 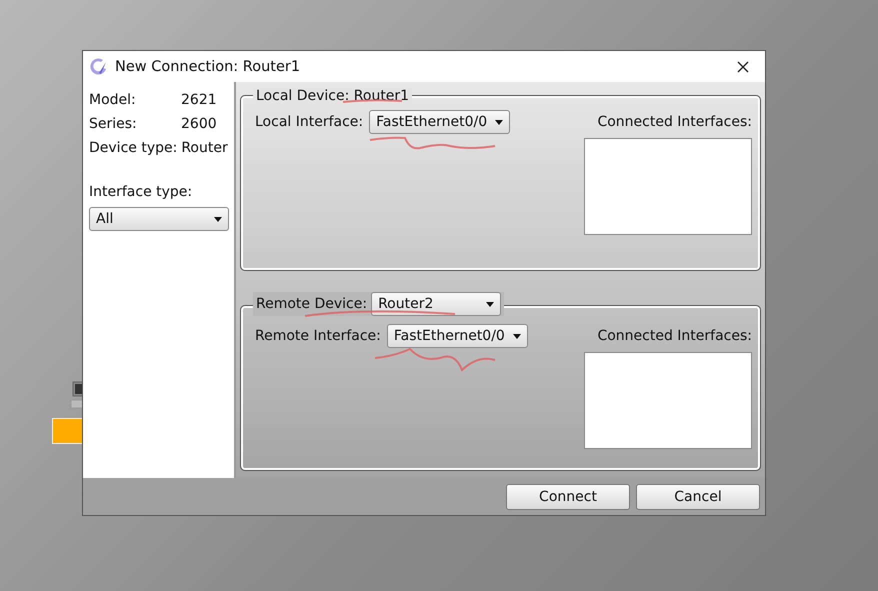 What do you see at coordinates (207, 66) in the screenshot?
I see `window-title: New Connection: Router1` at bounding box center [207, 66].